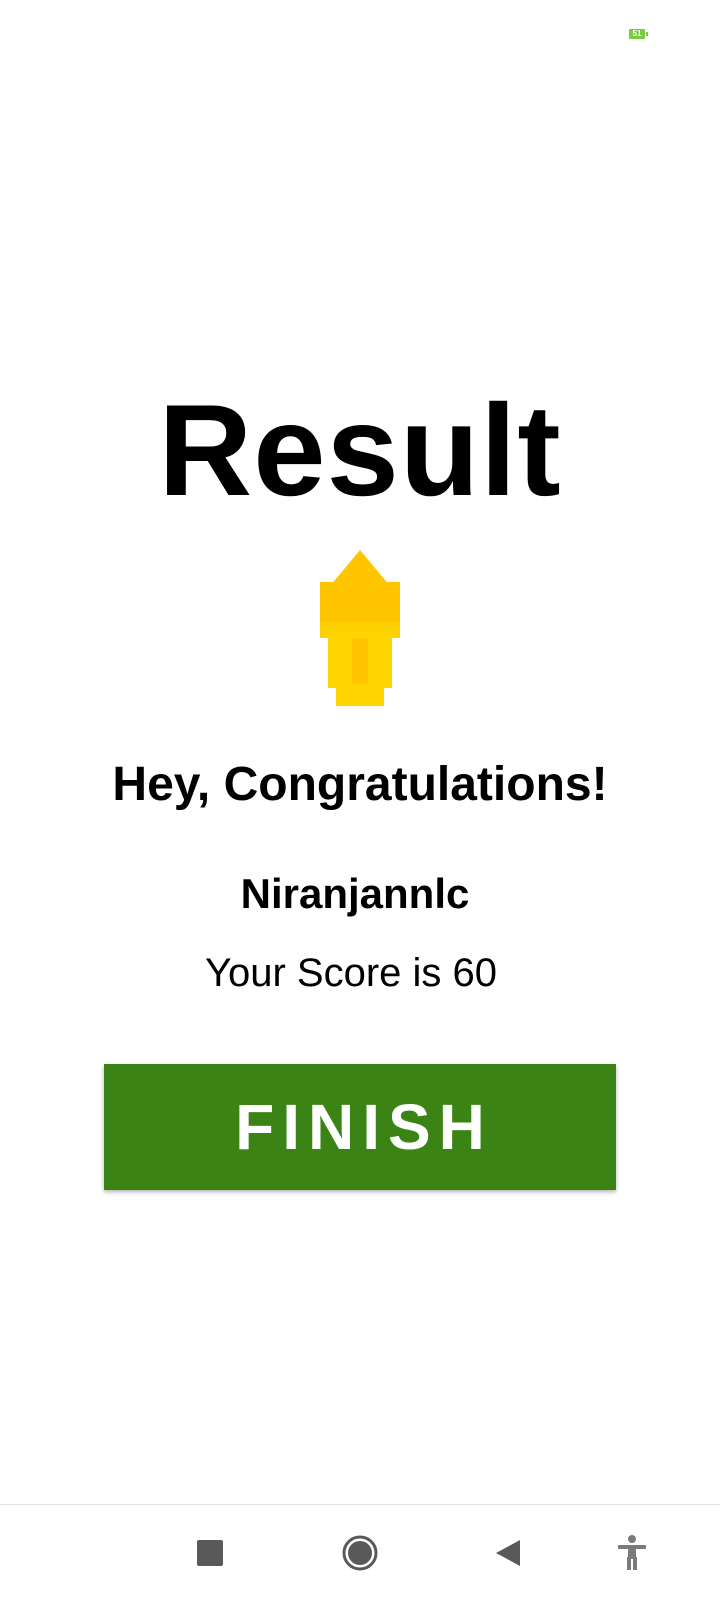  What do you see at coordinates (360, 35) in the screenshot?
I see `status-bar: 51` at bounding box center [360, 35].